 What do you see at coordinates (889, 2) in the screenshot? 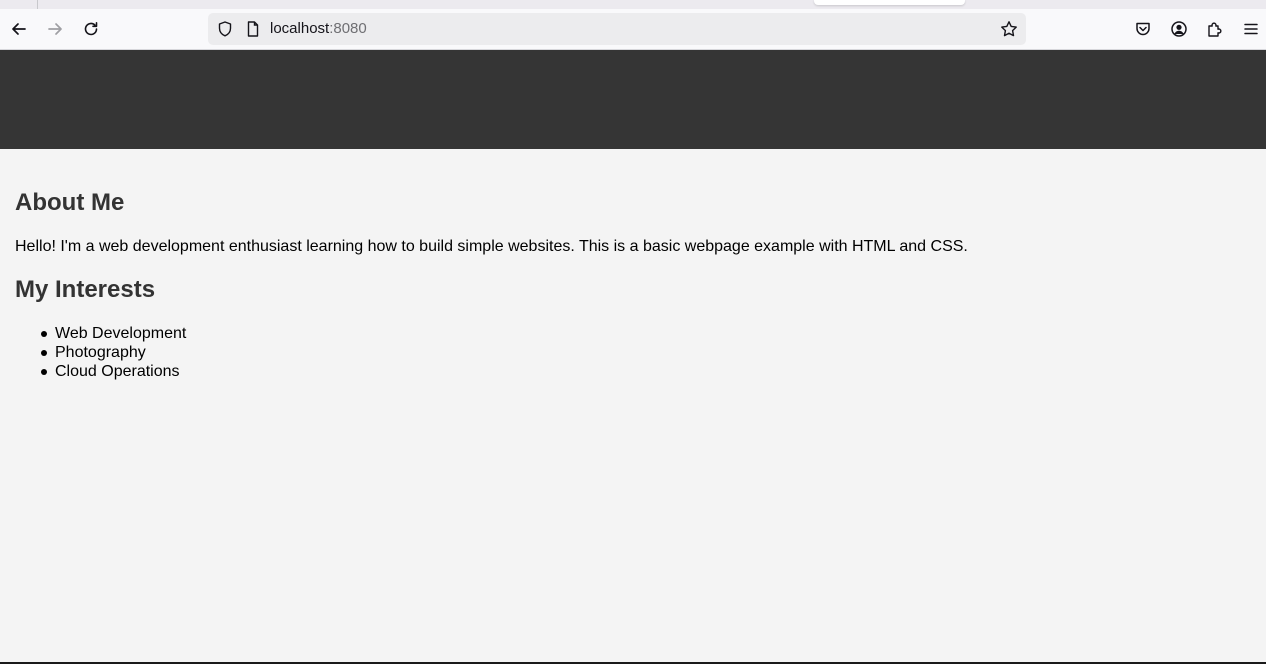
I see `tab-active` at bounding box center [889, 2].